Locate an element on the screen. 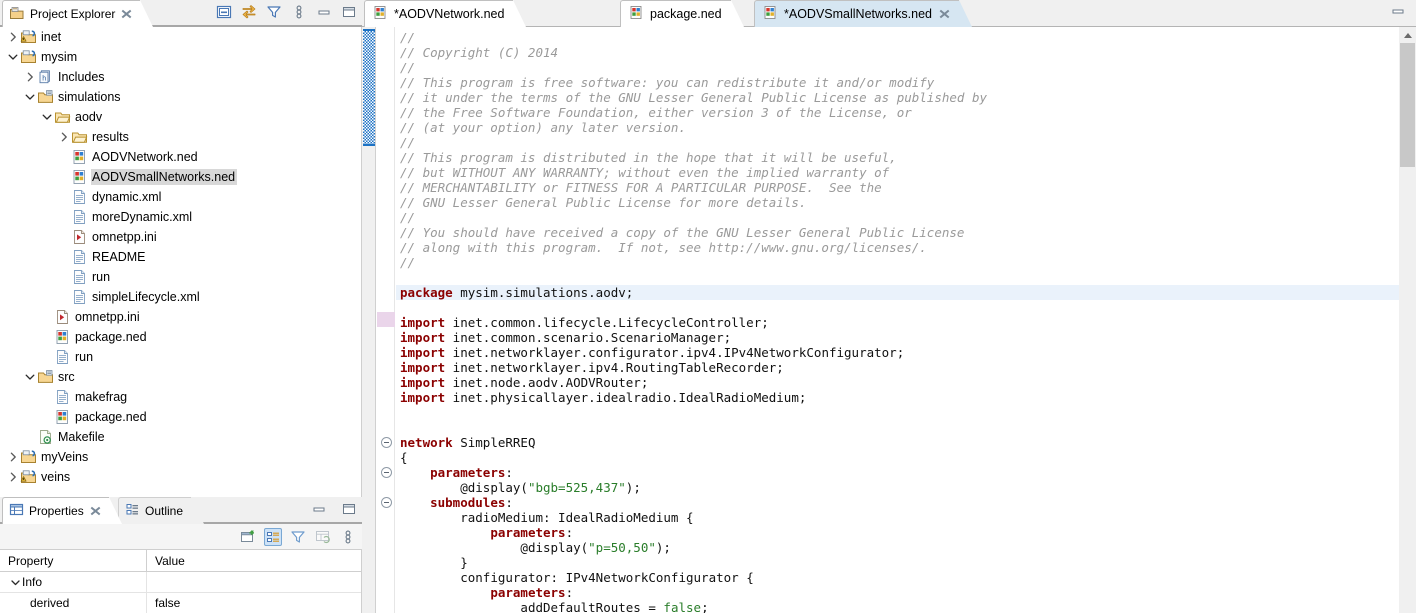 The image size is (1416, 613). editor-tab-package: package.ned is located at coordinates (682, 13).